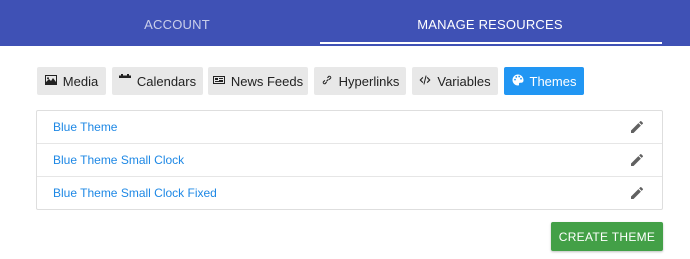  Describe the element at coordinates (607, 236) in the screenshot. I see `create-theme-button: CREATE THEME` at that location.